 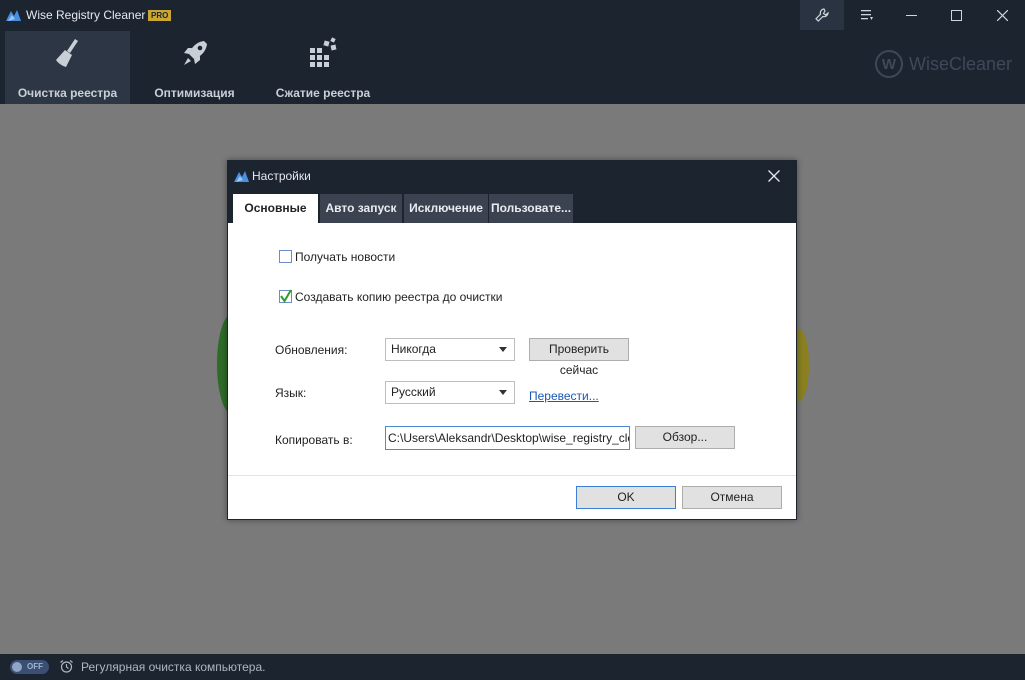 I want to click on wisecleaner-logo-icon: W, so click(x=889, y=64).